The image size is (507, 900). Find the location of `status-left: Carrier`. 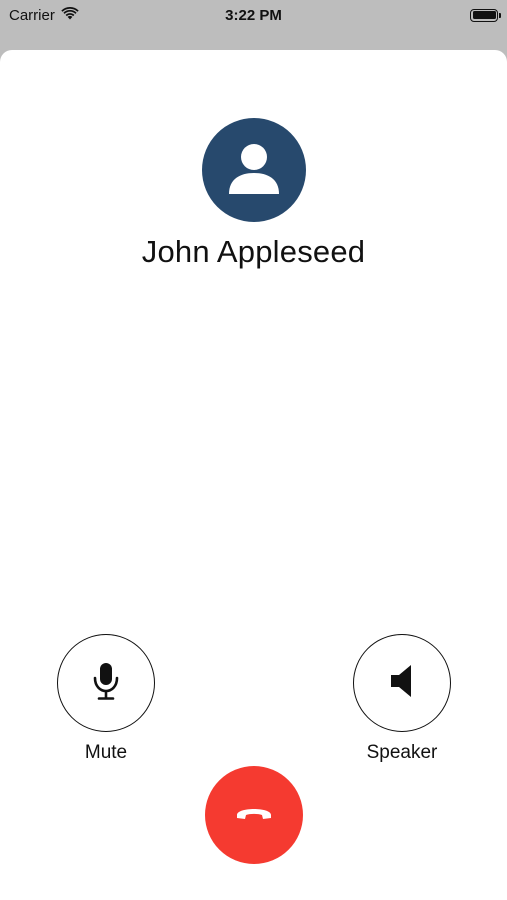

status-left: Carrier is located at coordinates (44, 15).